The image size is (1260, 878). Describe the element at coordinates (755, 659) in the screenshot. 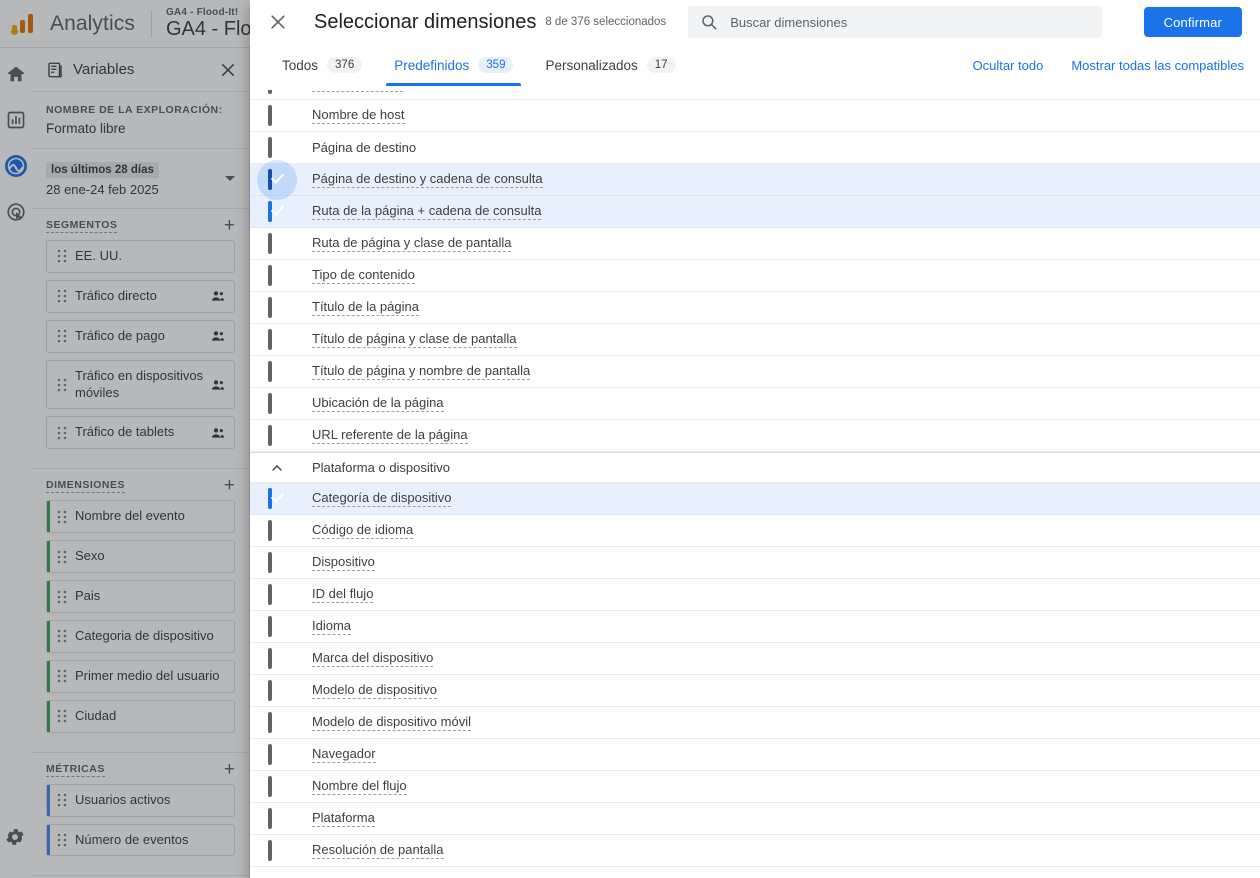

I see `dimension-row: Marca del dispositivo` at that location.